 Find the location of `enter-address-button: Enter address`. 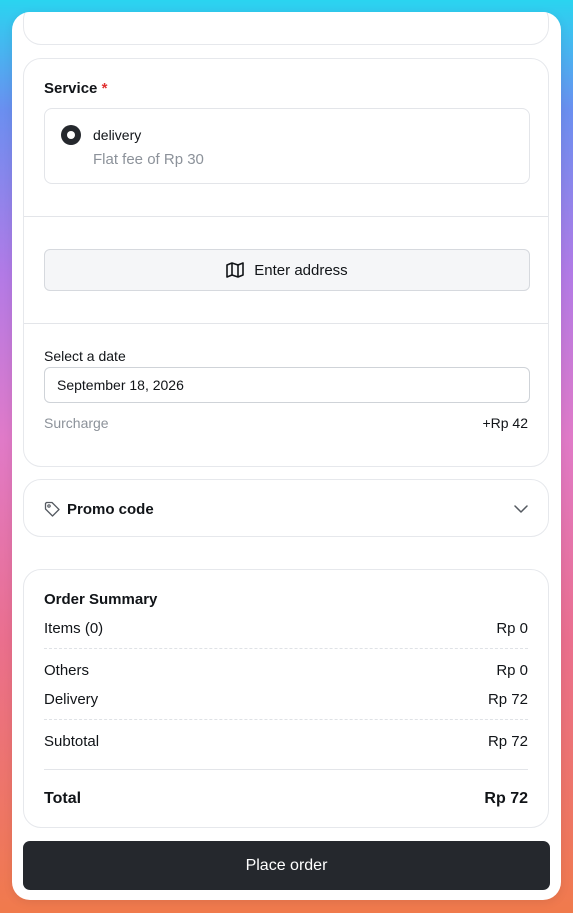

enter-address-button: Enter address is located at coordinates (287, 270).